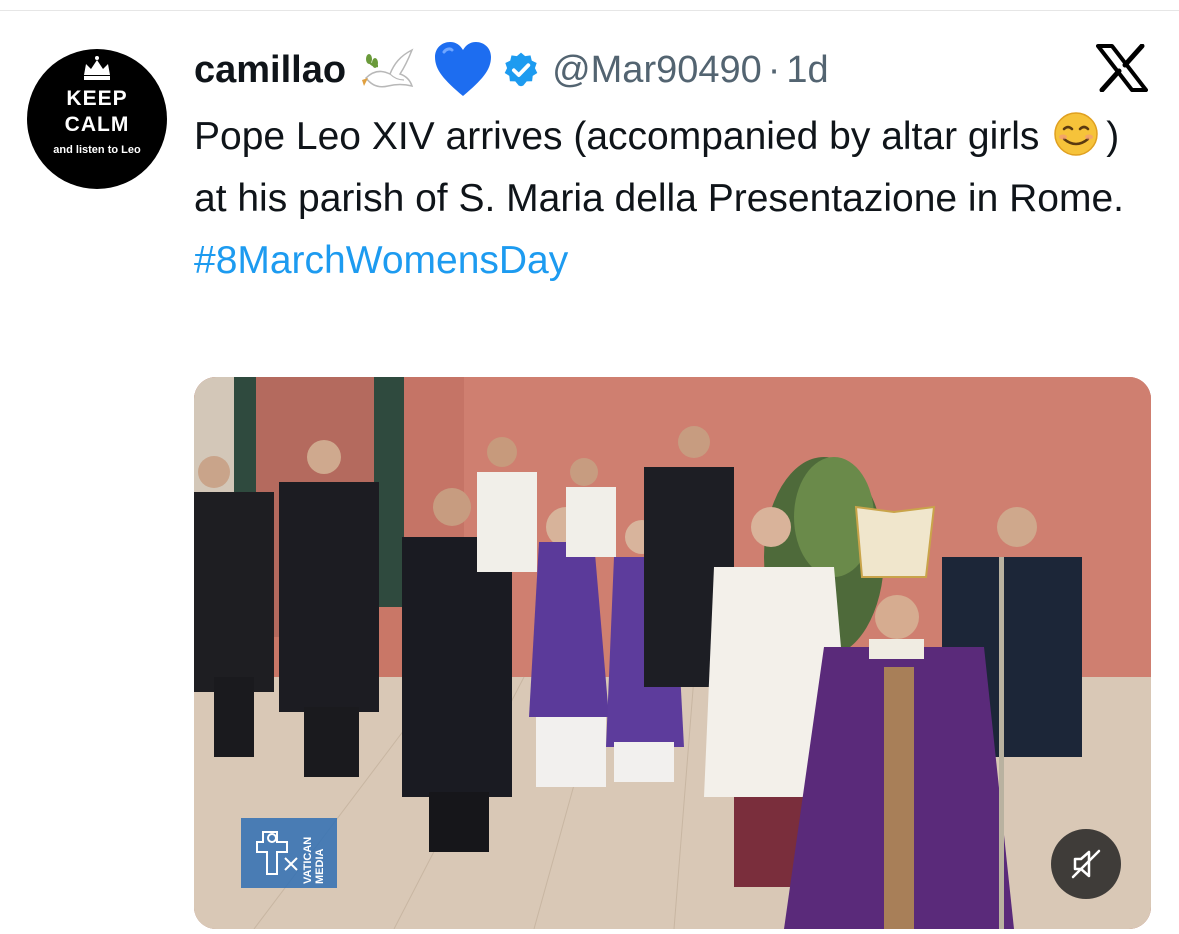  I want to click on avatar-text-tagline: and listen to Leo, so click(97, 150).